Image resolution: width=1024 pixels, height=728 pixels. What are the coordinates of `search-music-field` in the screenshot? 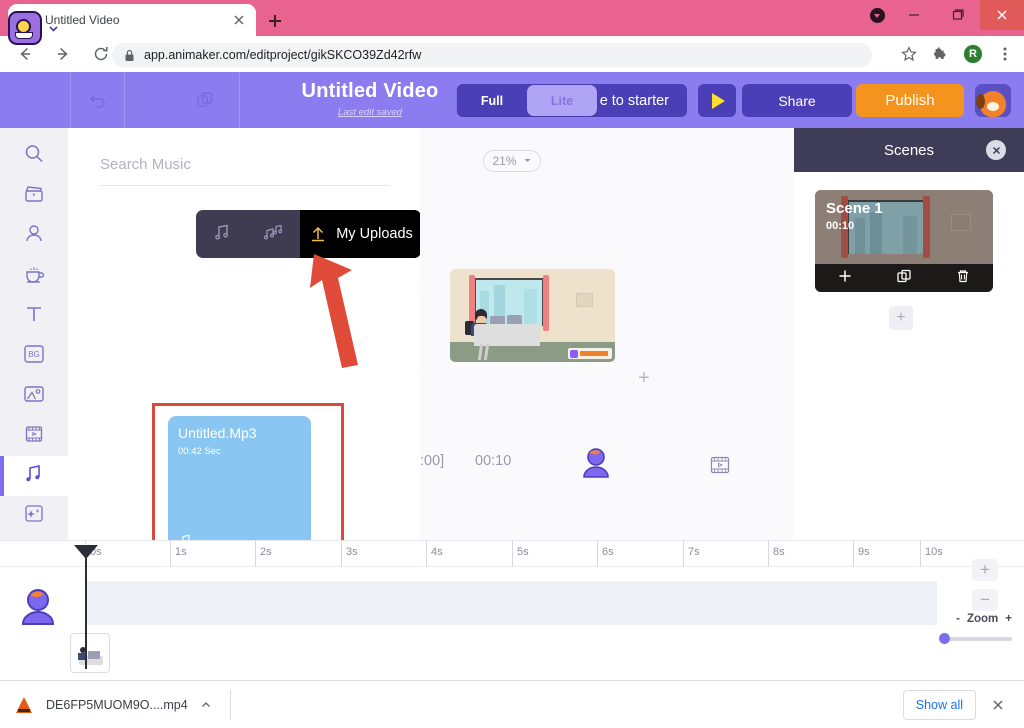 It's located at (245, 171).